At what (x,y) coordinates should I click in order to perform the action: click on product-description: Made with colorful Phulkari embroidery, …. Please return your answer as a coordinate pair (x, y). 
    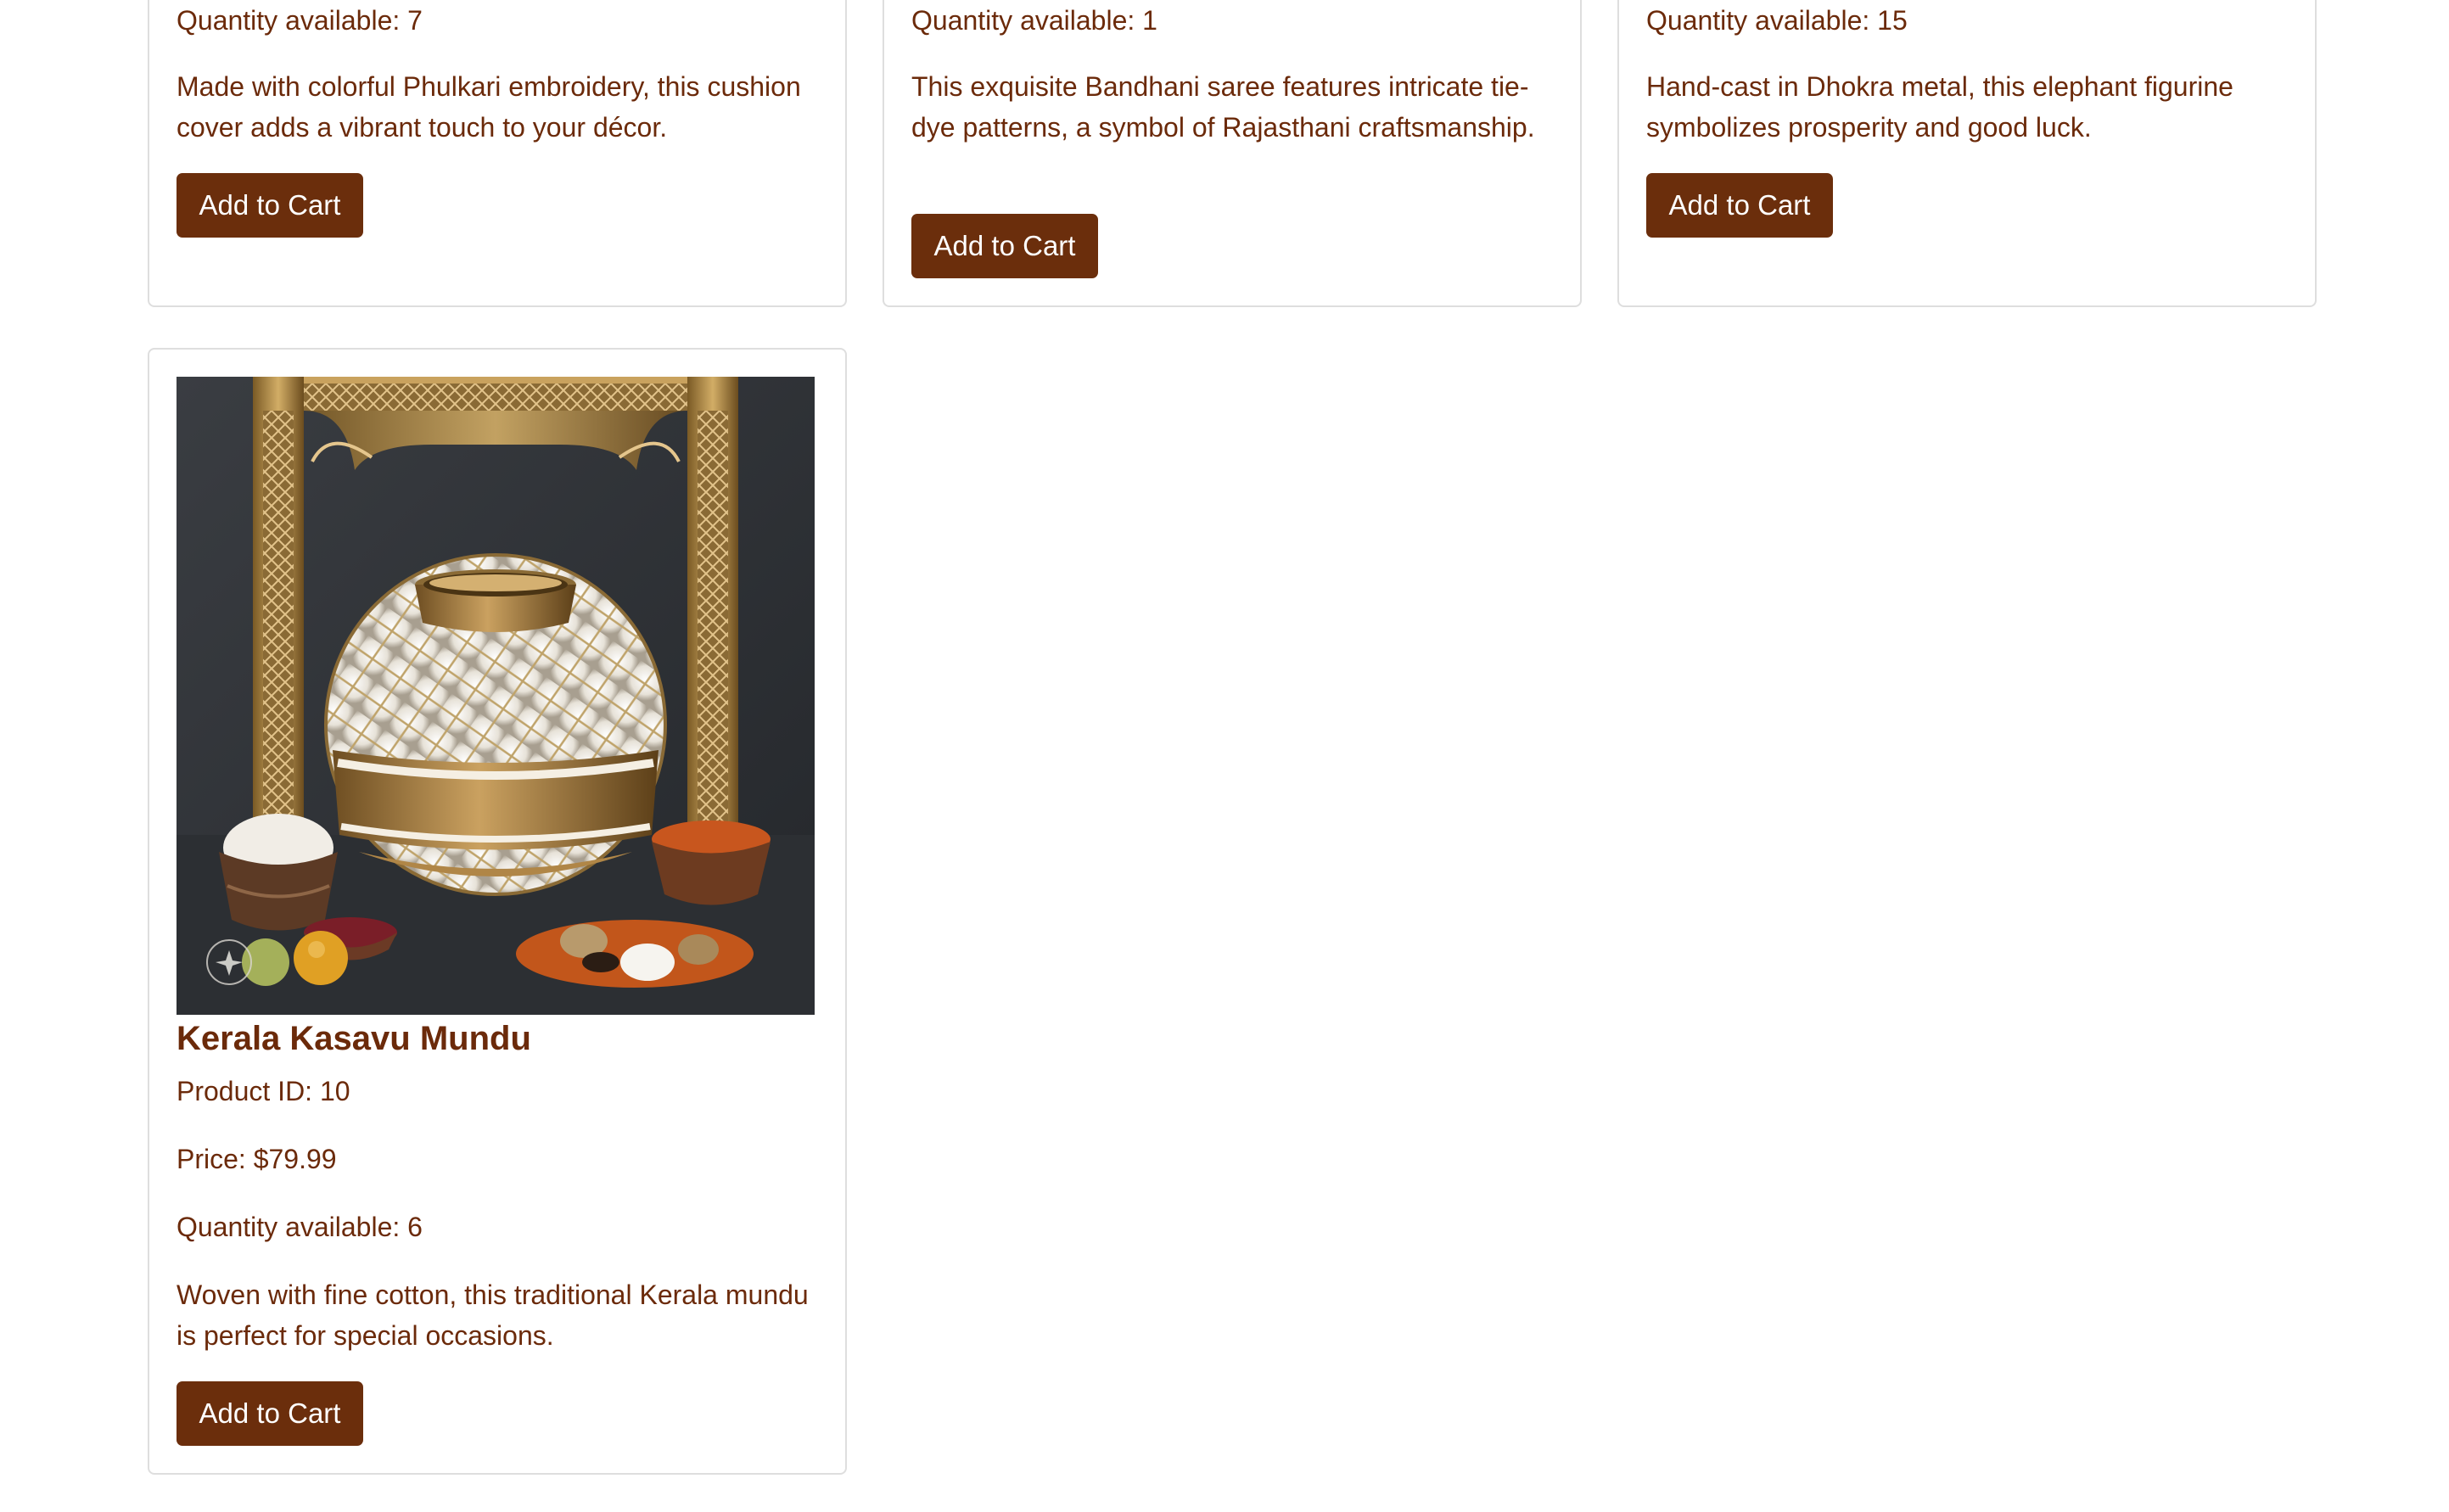
    Looking at the image, I should click on (489, 107).